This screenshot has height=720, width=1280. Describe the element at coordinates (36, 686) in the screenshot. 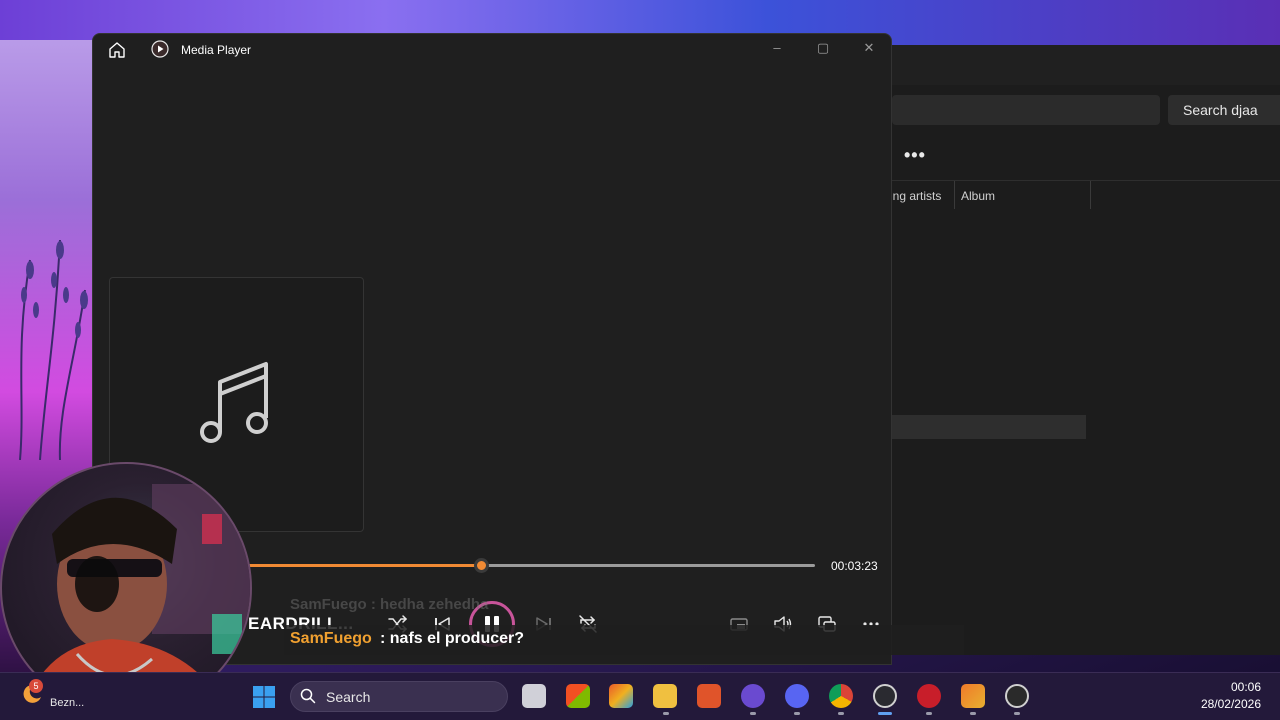

I see `weather-badge: 5` at that location.